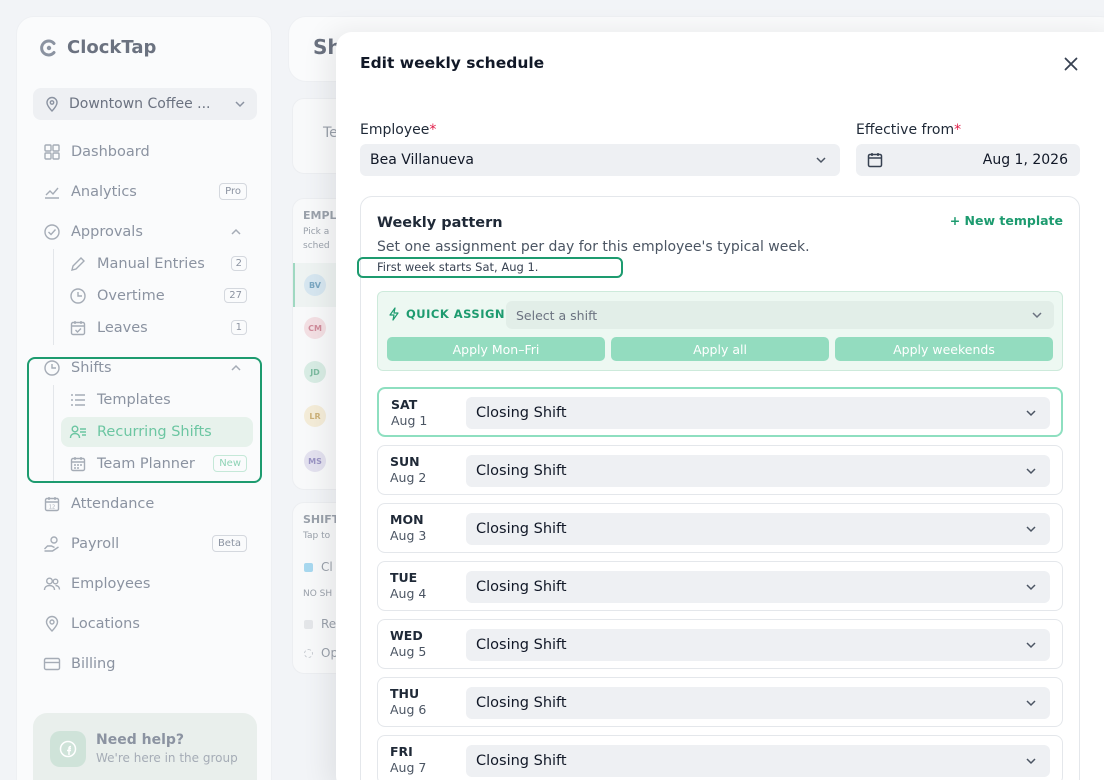 The height and width of the screenshot is (780, 1104). Describe the element at coordinates (93, 664) in the screenshot. I see `nav-billing-label: Billing` at that location.